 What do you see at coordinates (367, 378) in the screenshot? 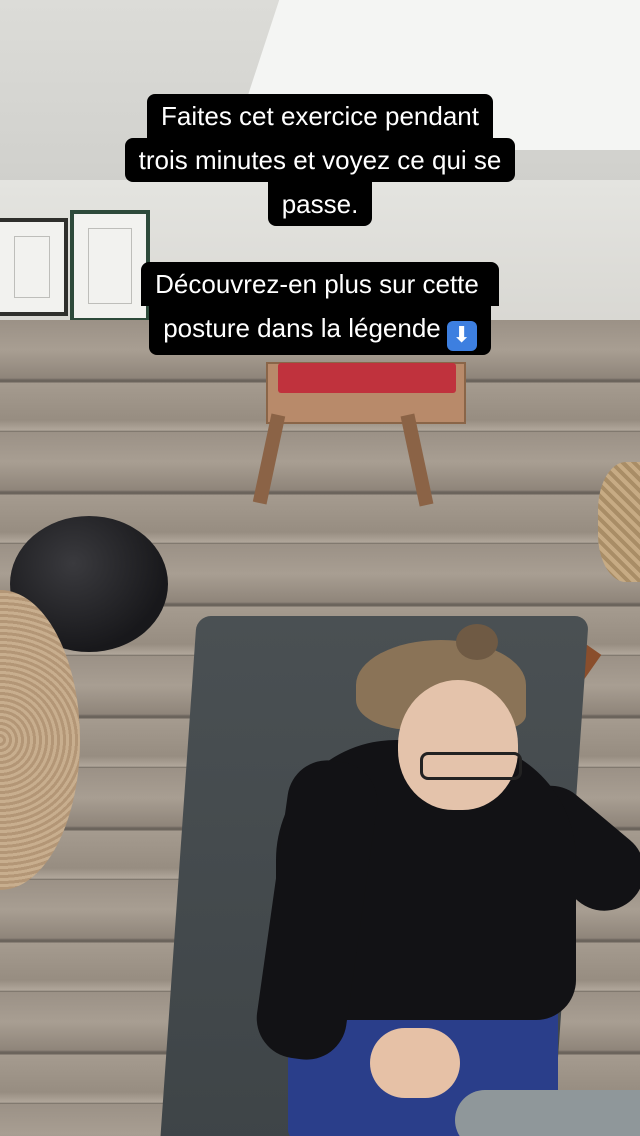
I see `stool-cushion` at bounding box center [367, 378].